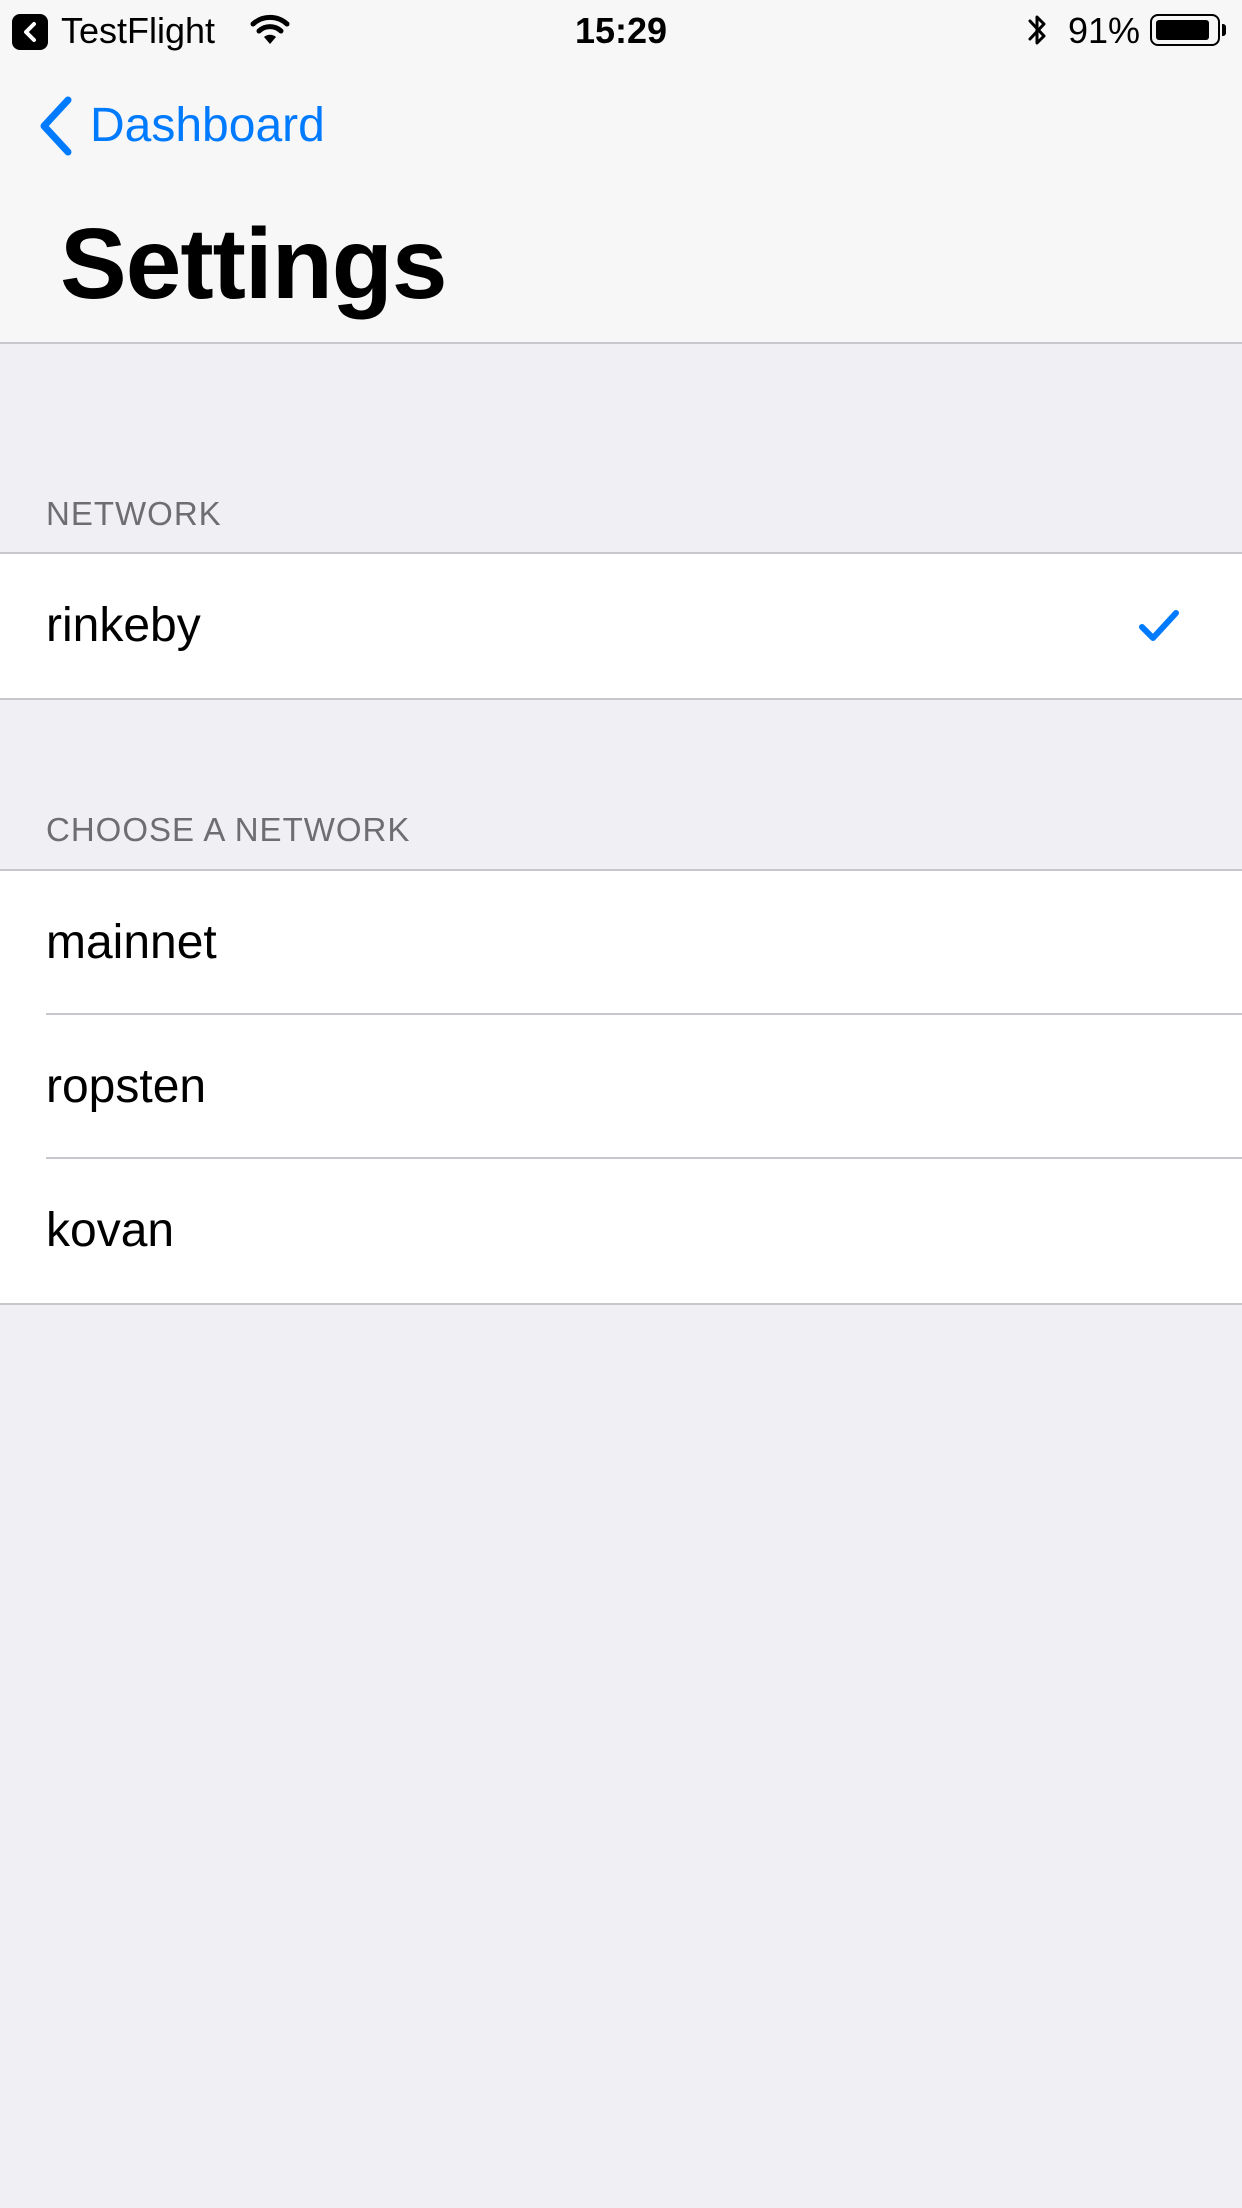 The height and width of the screenshot is (2208, 1242). I want to click on page-title: Settings, so click(253, 264).